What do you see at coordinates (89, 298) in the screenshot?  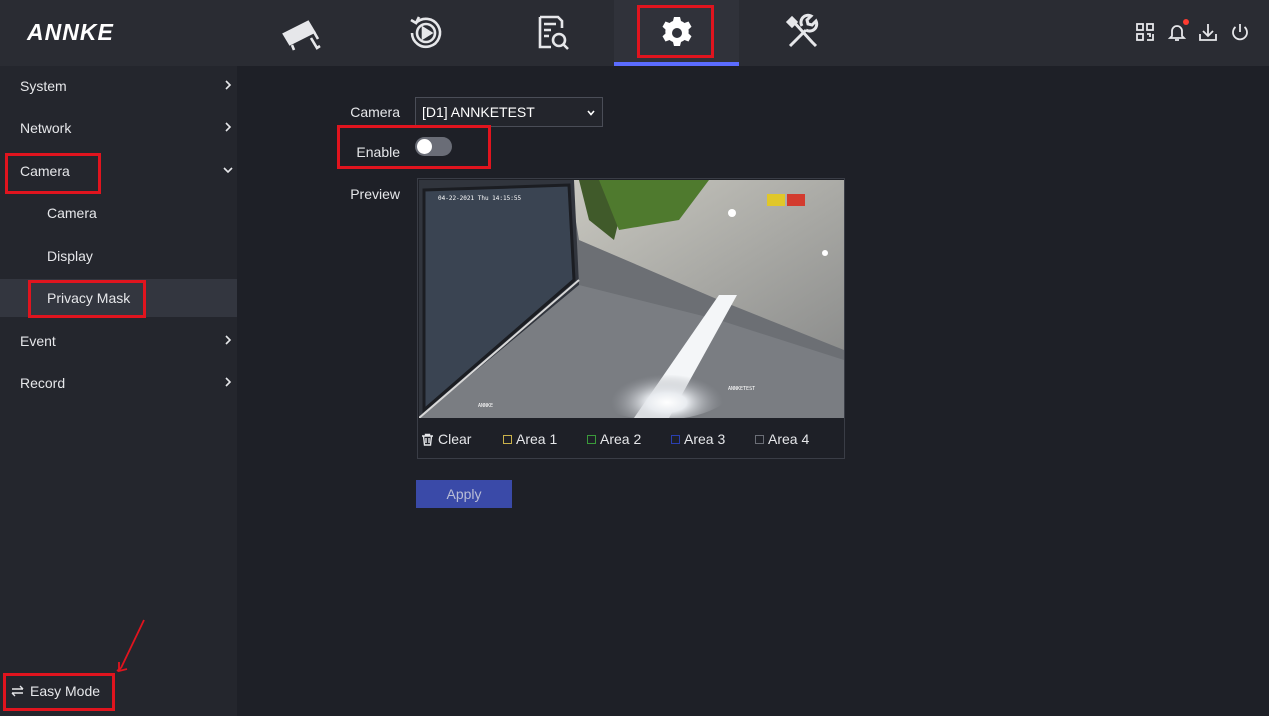 I see `sidebar-item-label: Privacy Mask` at bounding box center [89, 298].